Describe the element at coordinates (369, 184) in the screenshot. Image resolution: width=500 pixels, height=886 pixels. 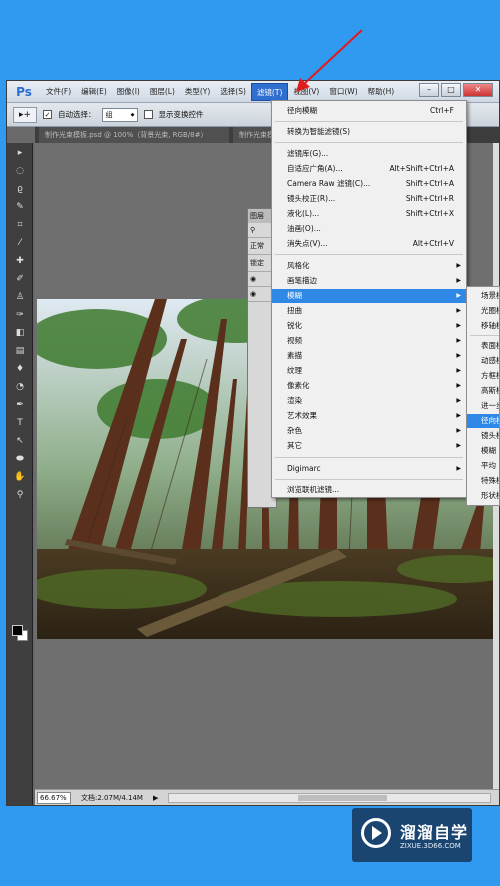
I see `menu-camera-raw: Camera Raw 滤镜(C)... Shift+Ctrl+A` at that location.